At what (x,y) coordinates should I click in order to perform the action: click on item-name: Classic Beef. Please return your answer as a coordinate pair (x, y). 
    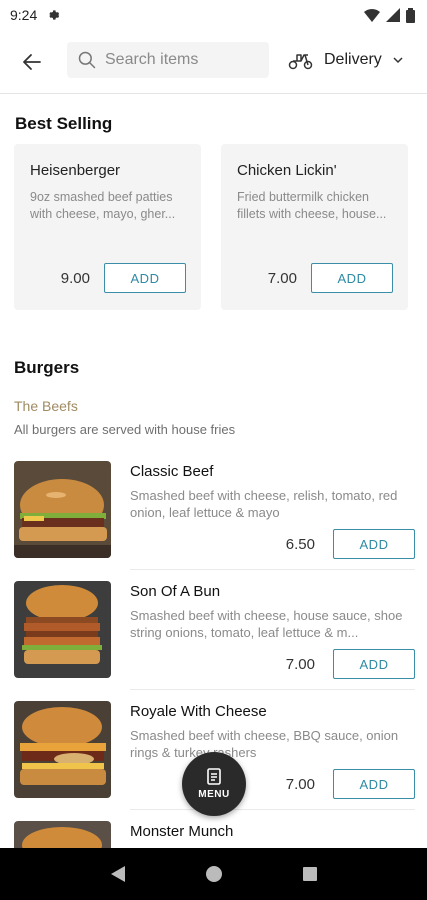
    Looking at the image, I should click on (172, 471).